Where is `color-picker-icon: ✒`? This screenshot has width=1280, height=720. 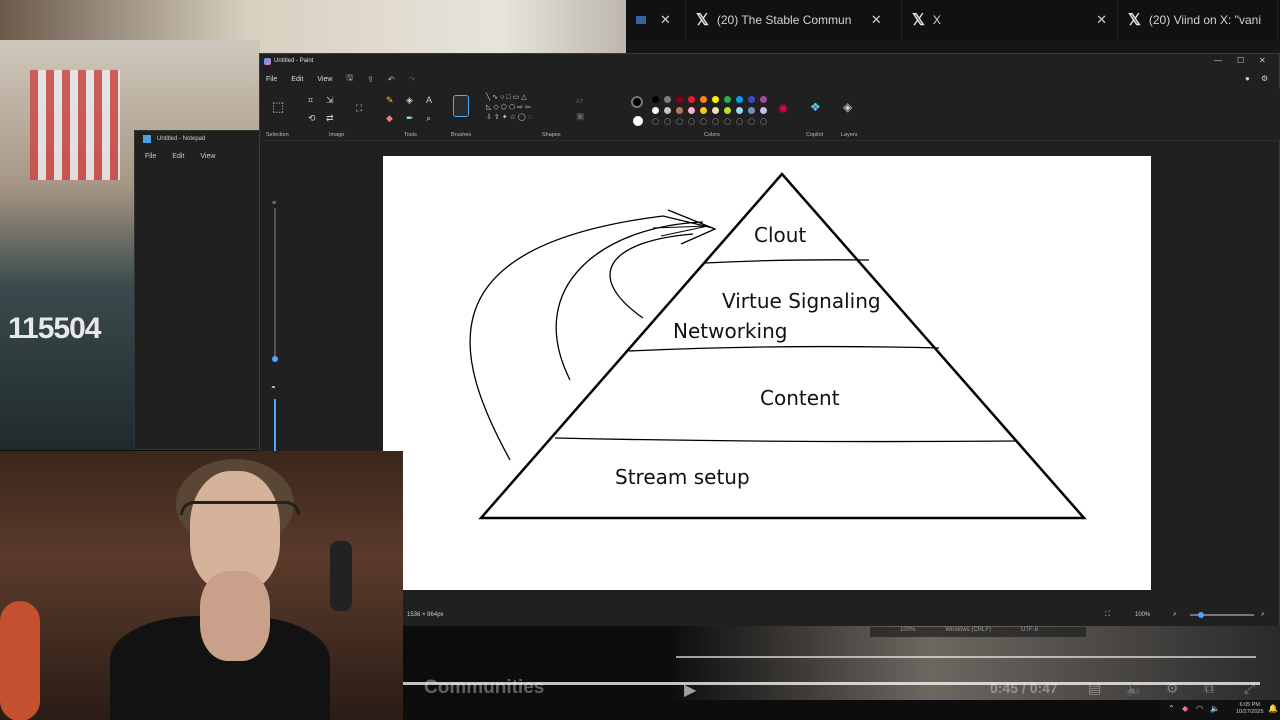
color-picker-icon: ✒ is located at coordinates (410, 118).